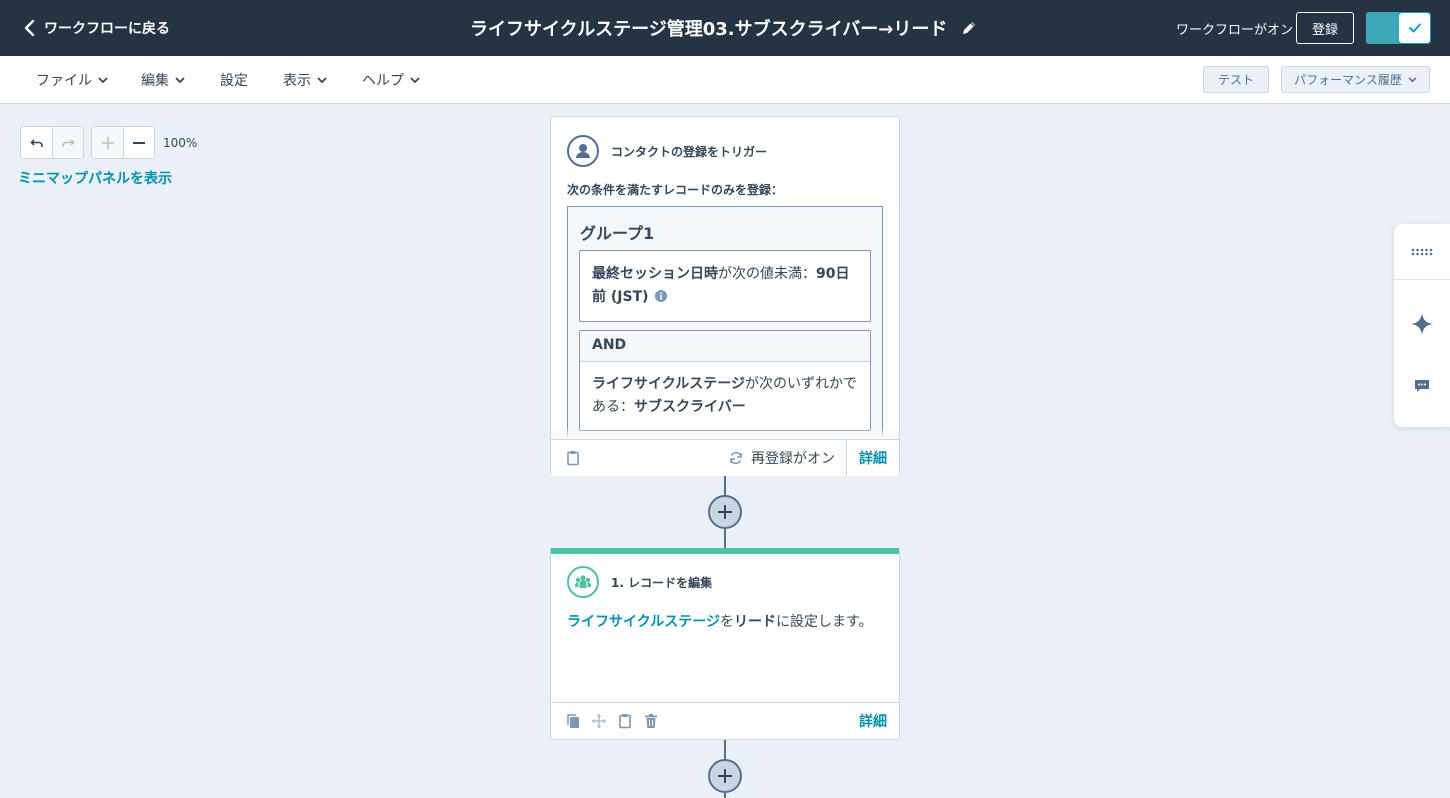 Image resolution: width=1450 pixels, height=798 pixels. Describe the element at coordinates (1325, 28) in the screenshot. I see `register-button: 登録` at that location.